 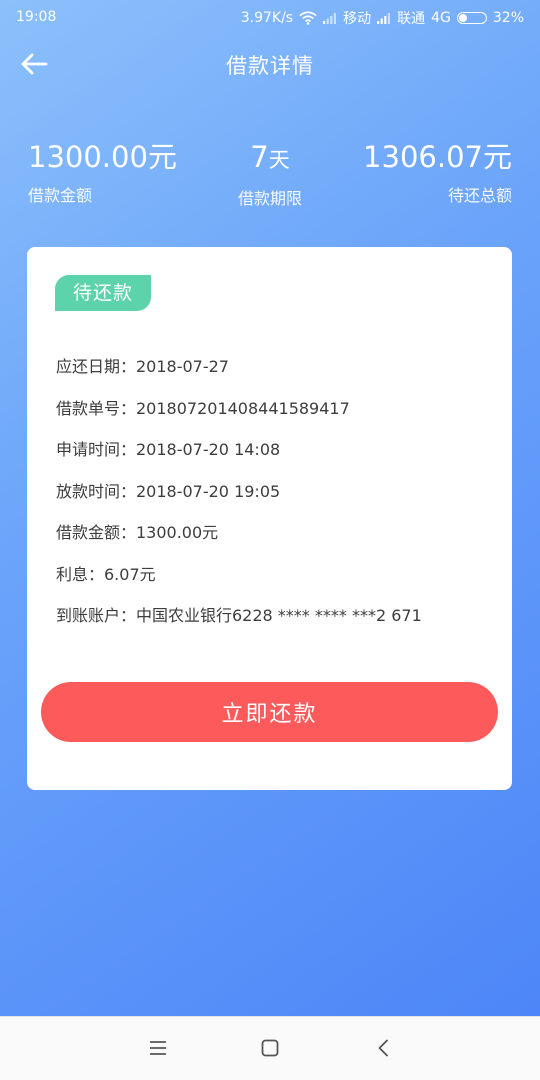 I want to click on summary-total-due: 1306.07元 待还总额, so click(x=437, y=172).